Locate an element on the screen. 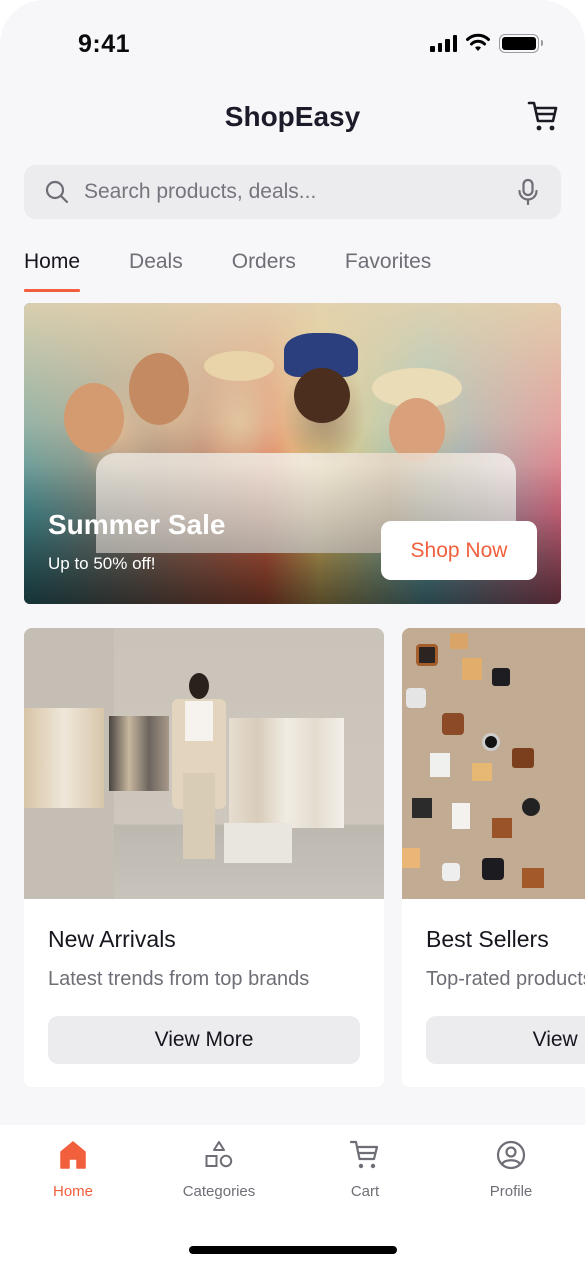 This screenshot has height=1266, width=585. tab-bar: Home Deals Orders Favorites is located at coordinates (304, 270).